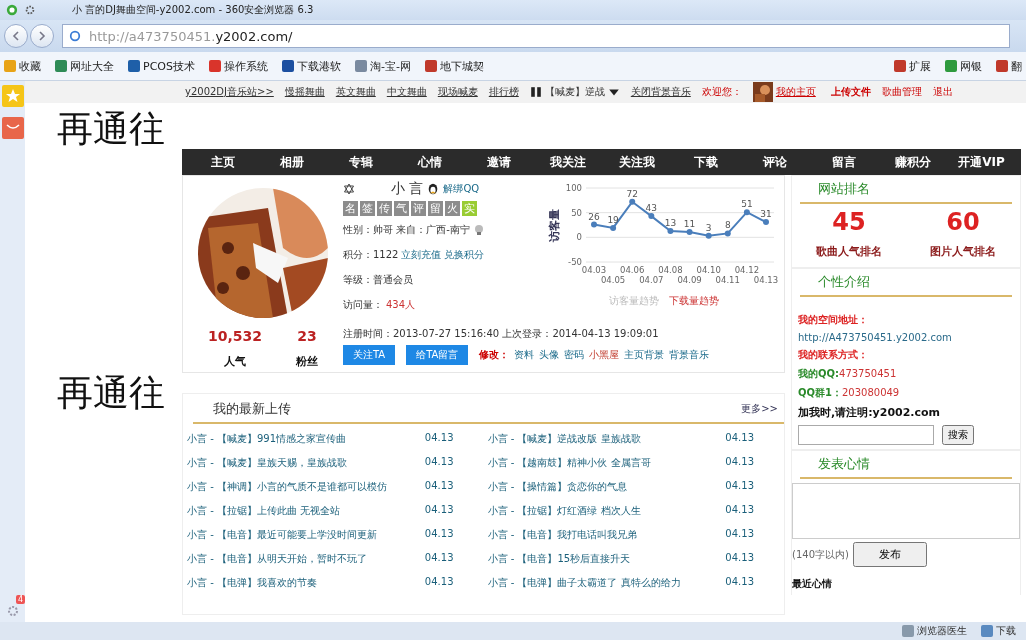 Image resolution: width=1026 pixels, height=640 pixels. I want to click on main-nav-link: 评论, so click(774, 162).